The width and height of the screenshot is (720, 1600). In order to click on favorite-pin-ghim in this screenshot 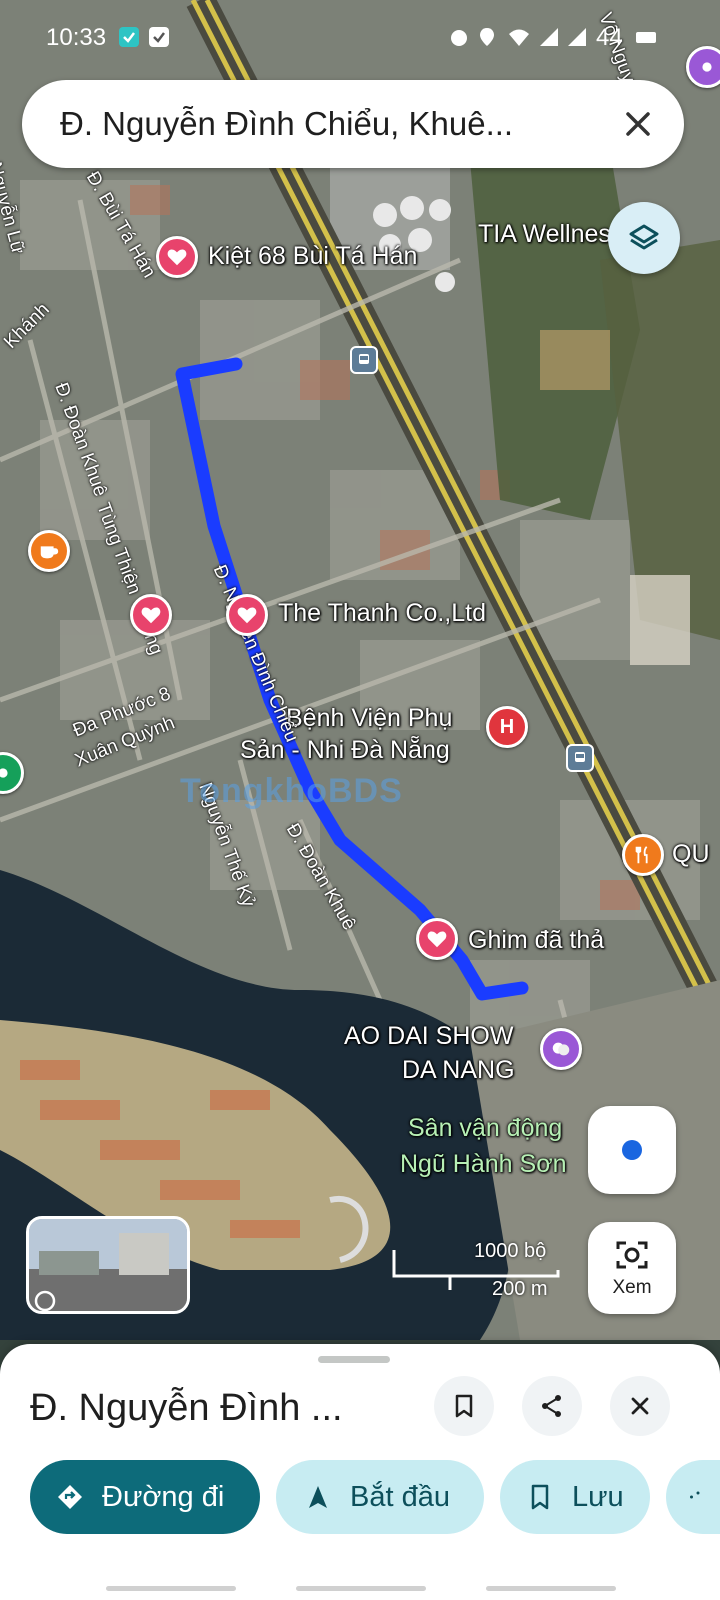, I will do `click(437, 939)`.